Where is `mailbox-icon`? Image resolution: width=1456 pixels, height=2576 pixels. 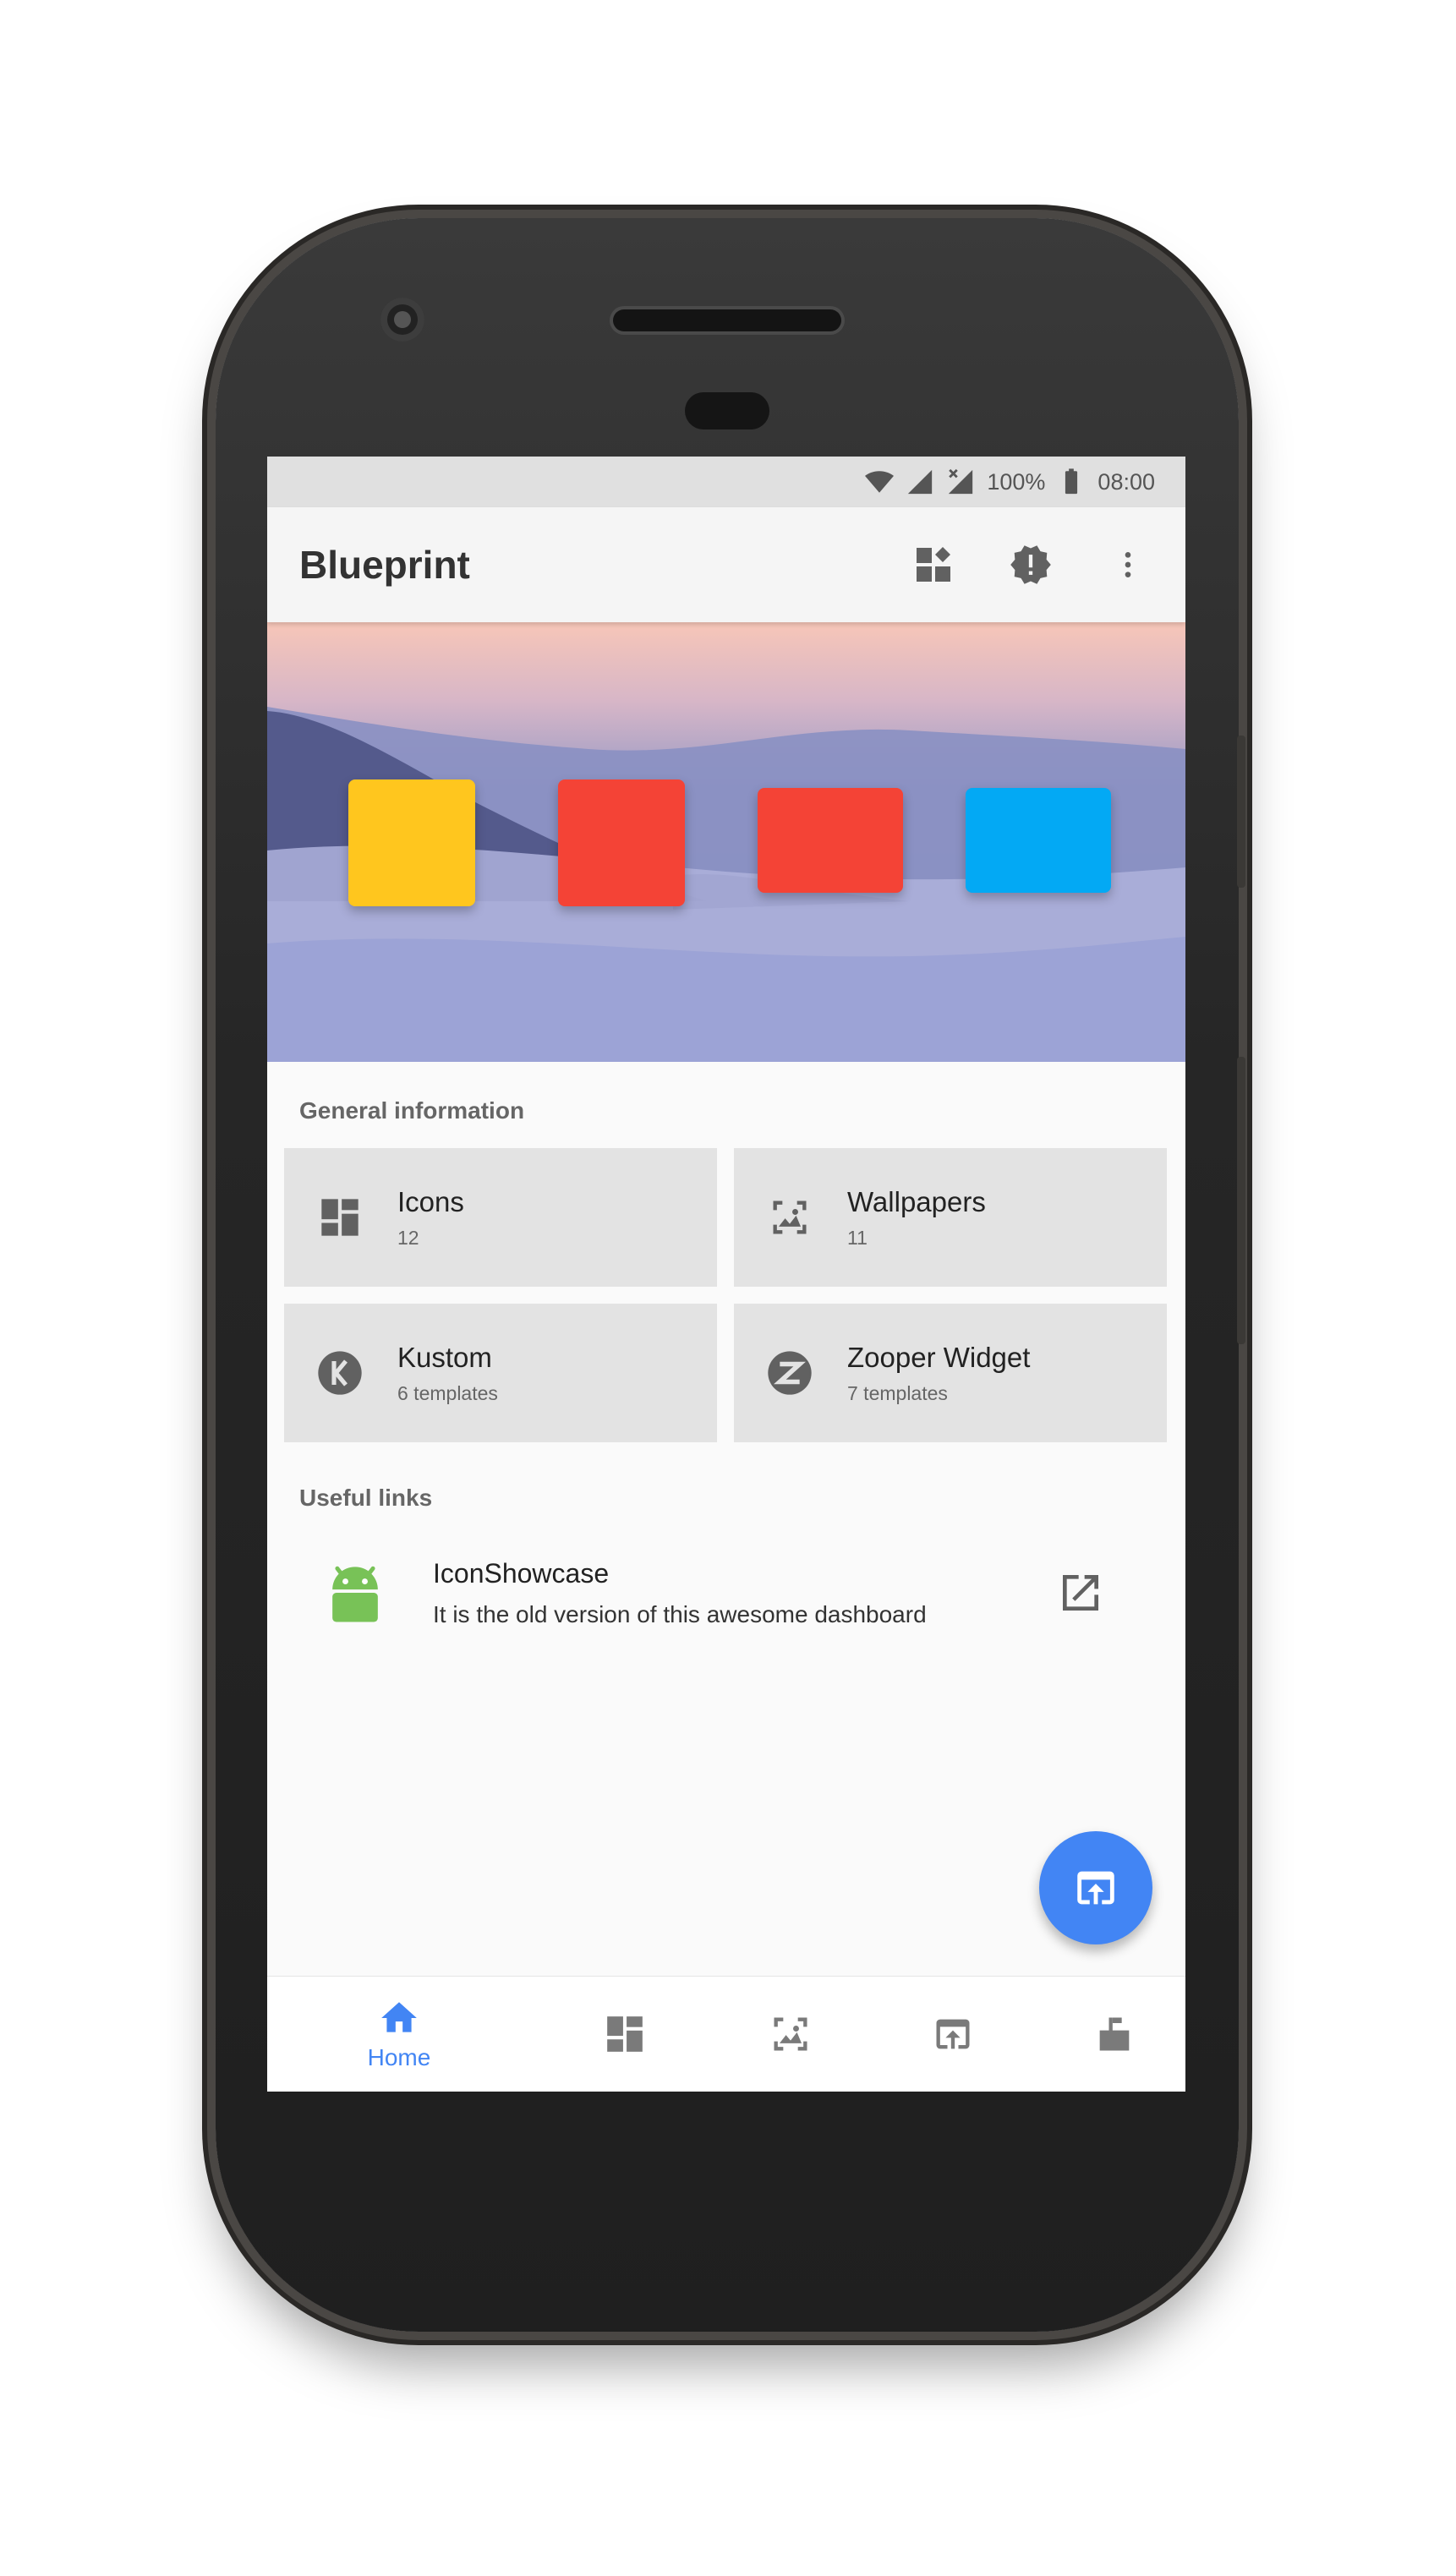 mailbox-icon is located at coordinates (1114, 2034).